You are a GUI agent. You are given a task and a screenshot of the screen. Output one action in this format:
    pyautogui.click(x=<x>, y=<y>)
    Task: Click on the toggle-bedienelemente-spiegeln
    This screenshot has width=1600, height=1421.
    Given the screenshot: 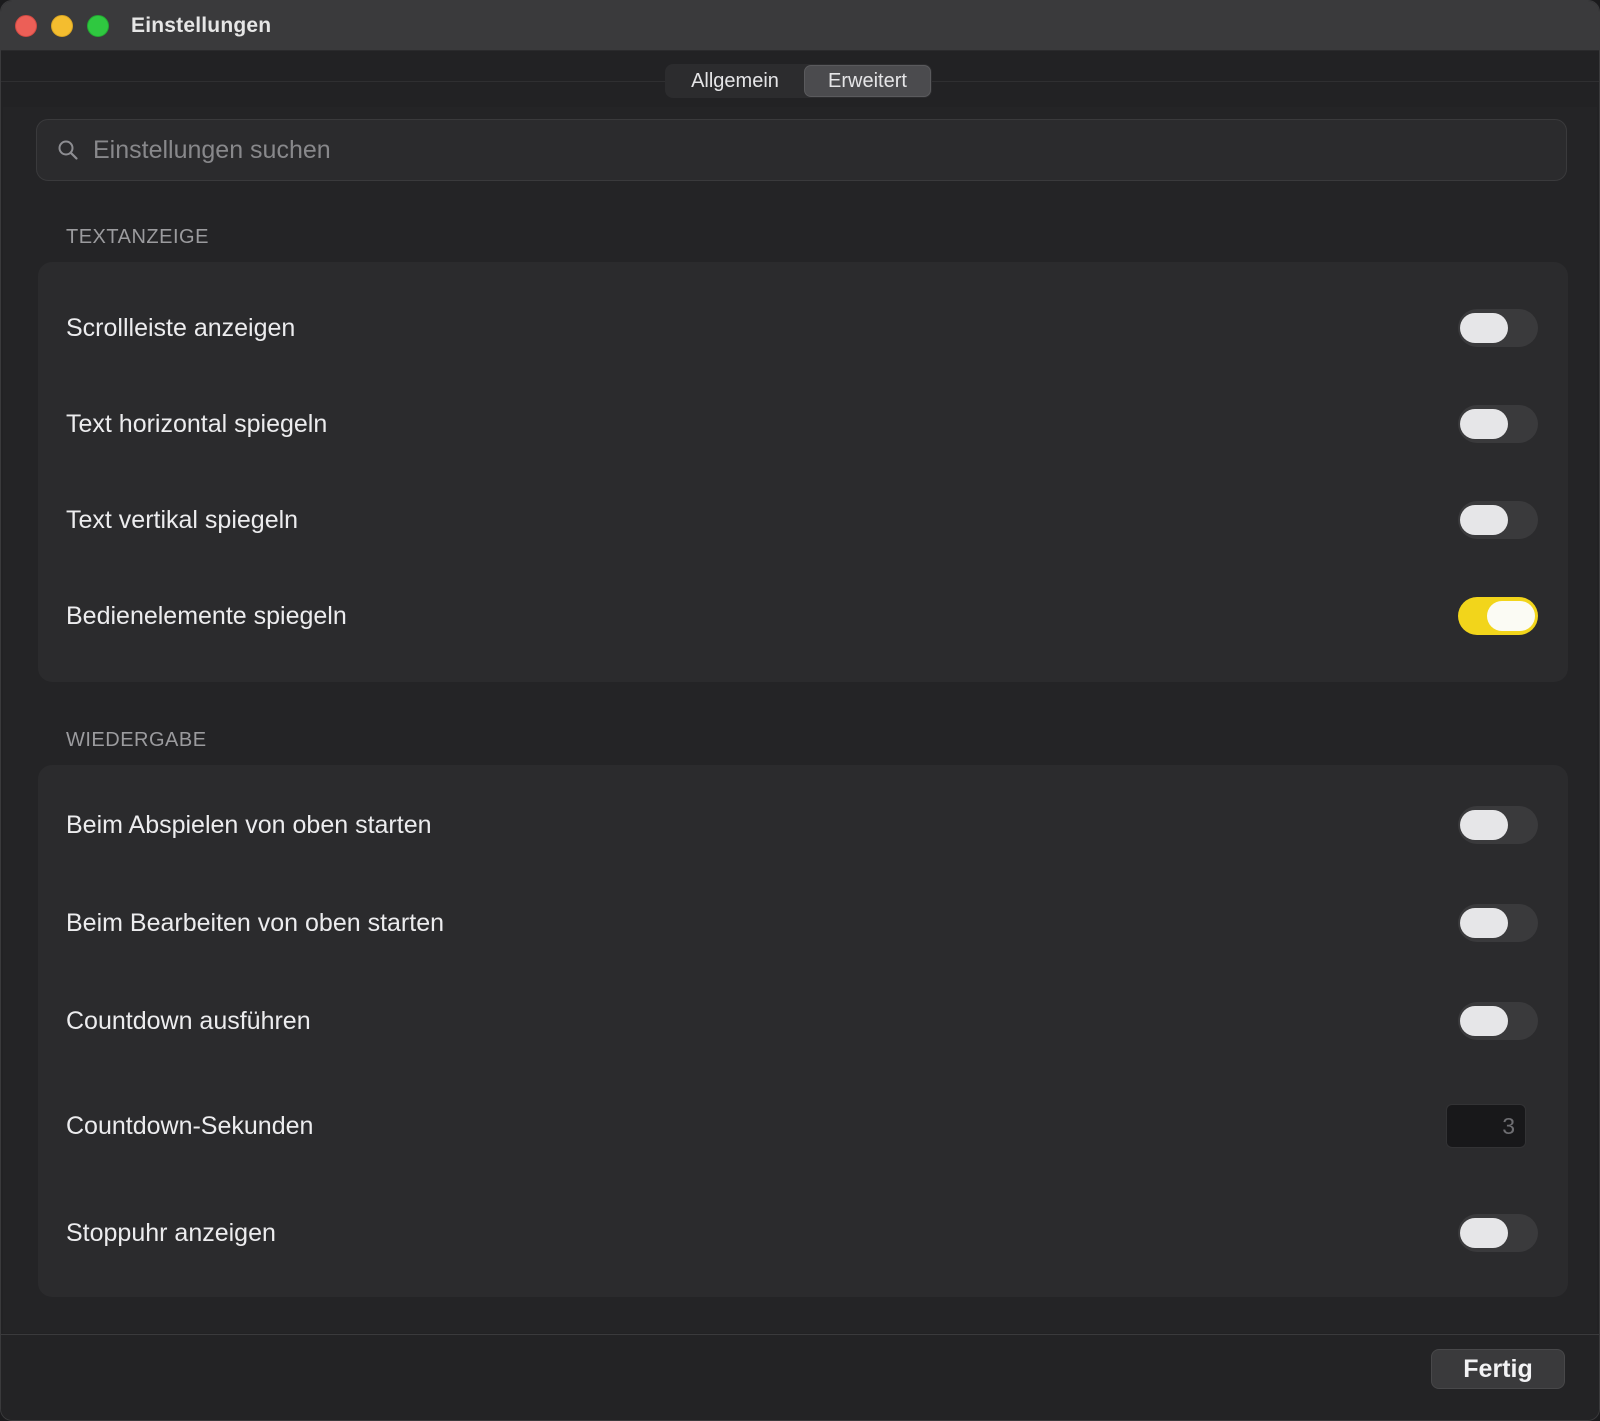 What is the action you would take?
    pyautogui.click(x=1498, y=616)
    